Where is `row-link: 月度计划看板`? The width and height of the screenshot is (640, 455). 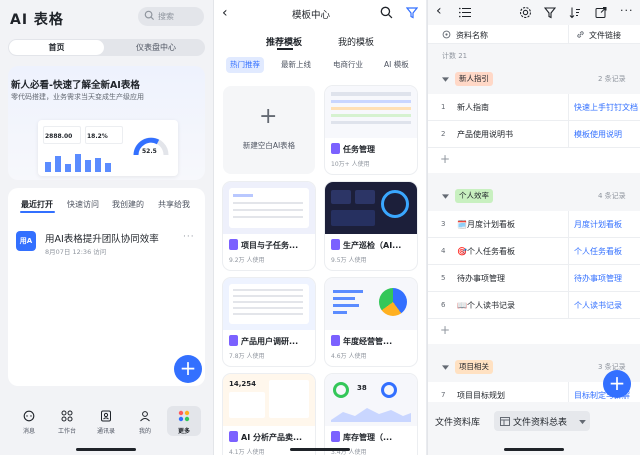 row-link: 月度计划看板 is located at coordinates (598, 224).